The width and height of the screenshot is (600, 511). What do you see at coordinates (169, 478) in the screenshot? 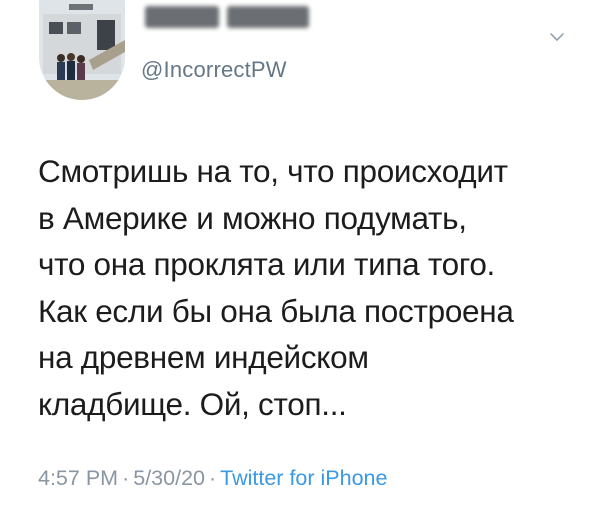
I see `tweet-date: 5/30/20` at bounding box center [169, 478].